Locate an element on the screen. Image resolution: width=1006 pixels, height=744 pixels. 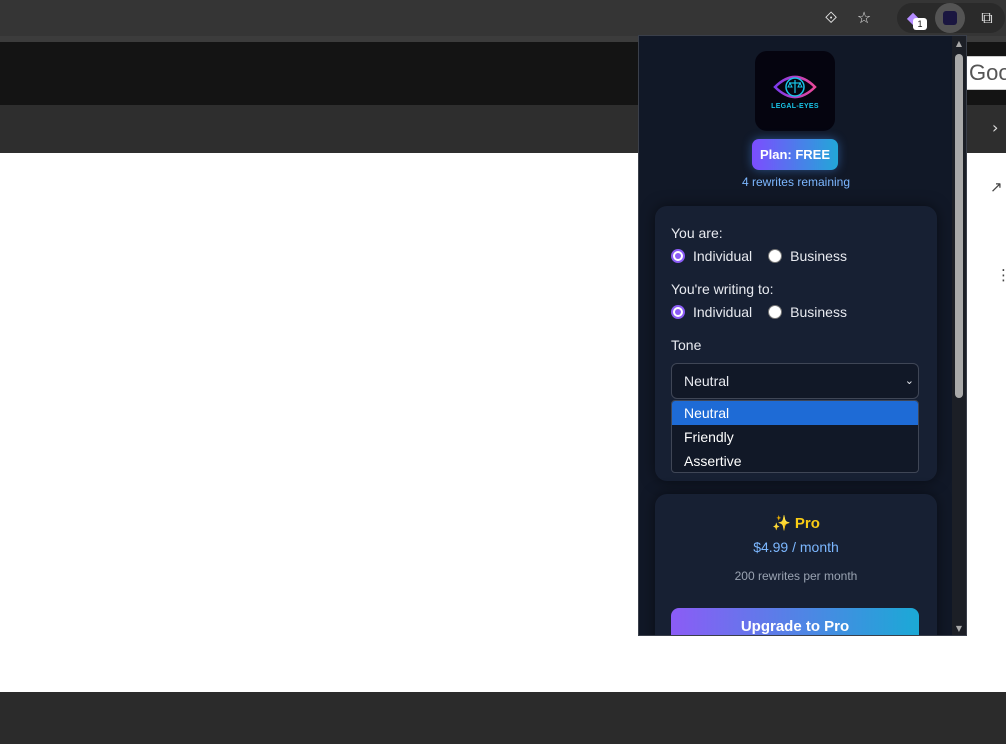
tone-label: Tone is located at coordinates (686, 345).